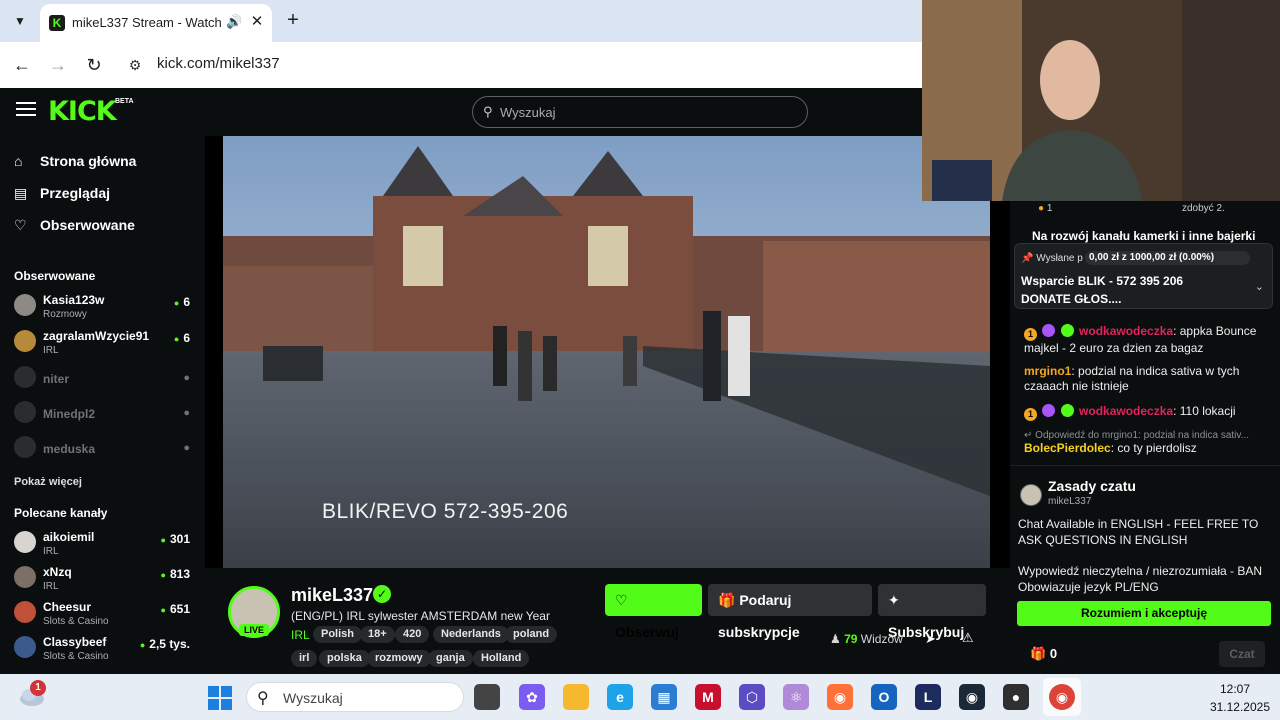 This screenshot has height=720, width=1280. I want to click on task-view-icon, so click(487, 697).